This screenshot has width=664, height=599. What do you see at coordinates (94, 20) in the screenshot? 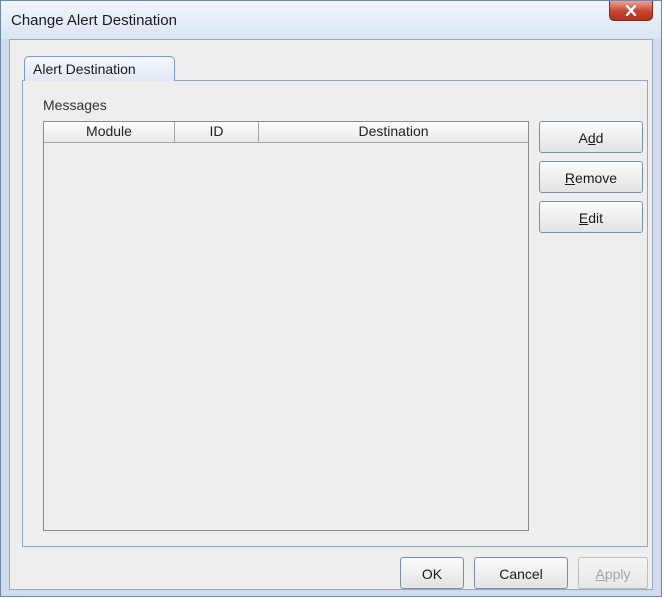
I see `window-title: Change Alert Destination` at bounding box center [94, 20].